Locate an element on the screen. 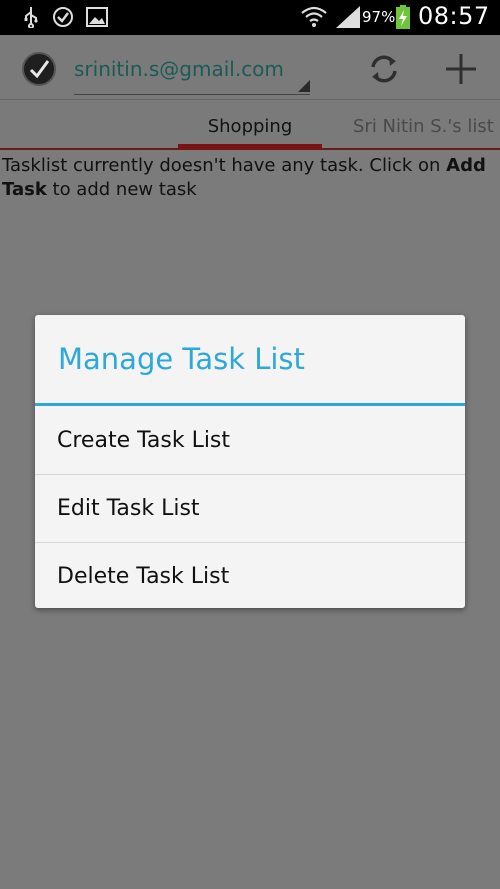 The image size is (500, 889). app-logo-icon is located at coordinates (39, 69).